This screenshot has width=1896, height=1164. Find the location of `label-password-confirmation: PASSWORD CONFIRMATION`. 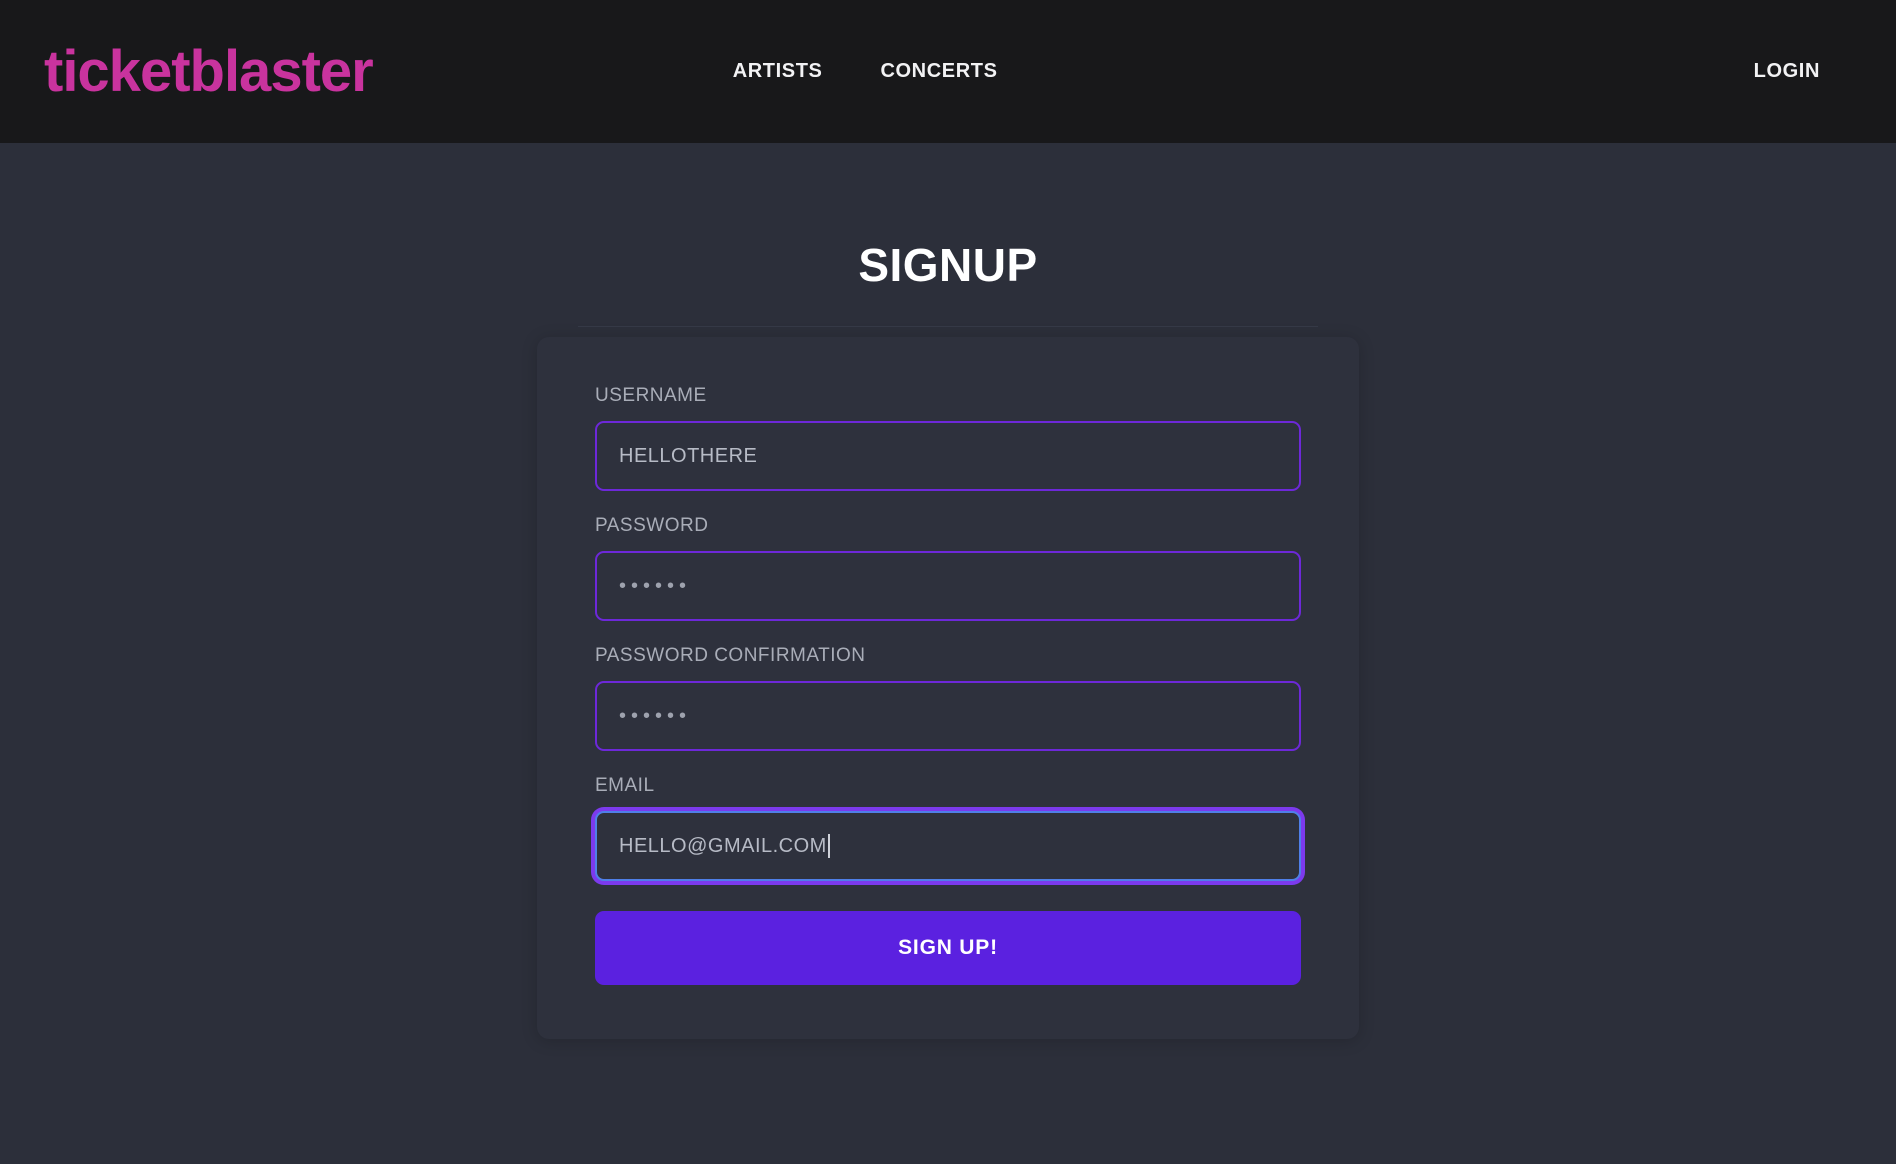

label-password-confirmation: PASSWORD CONFIRMATION is located at coordinates (730, 655).